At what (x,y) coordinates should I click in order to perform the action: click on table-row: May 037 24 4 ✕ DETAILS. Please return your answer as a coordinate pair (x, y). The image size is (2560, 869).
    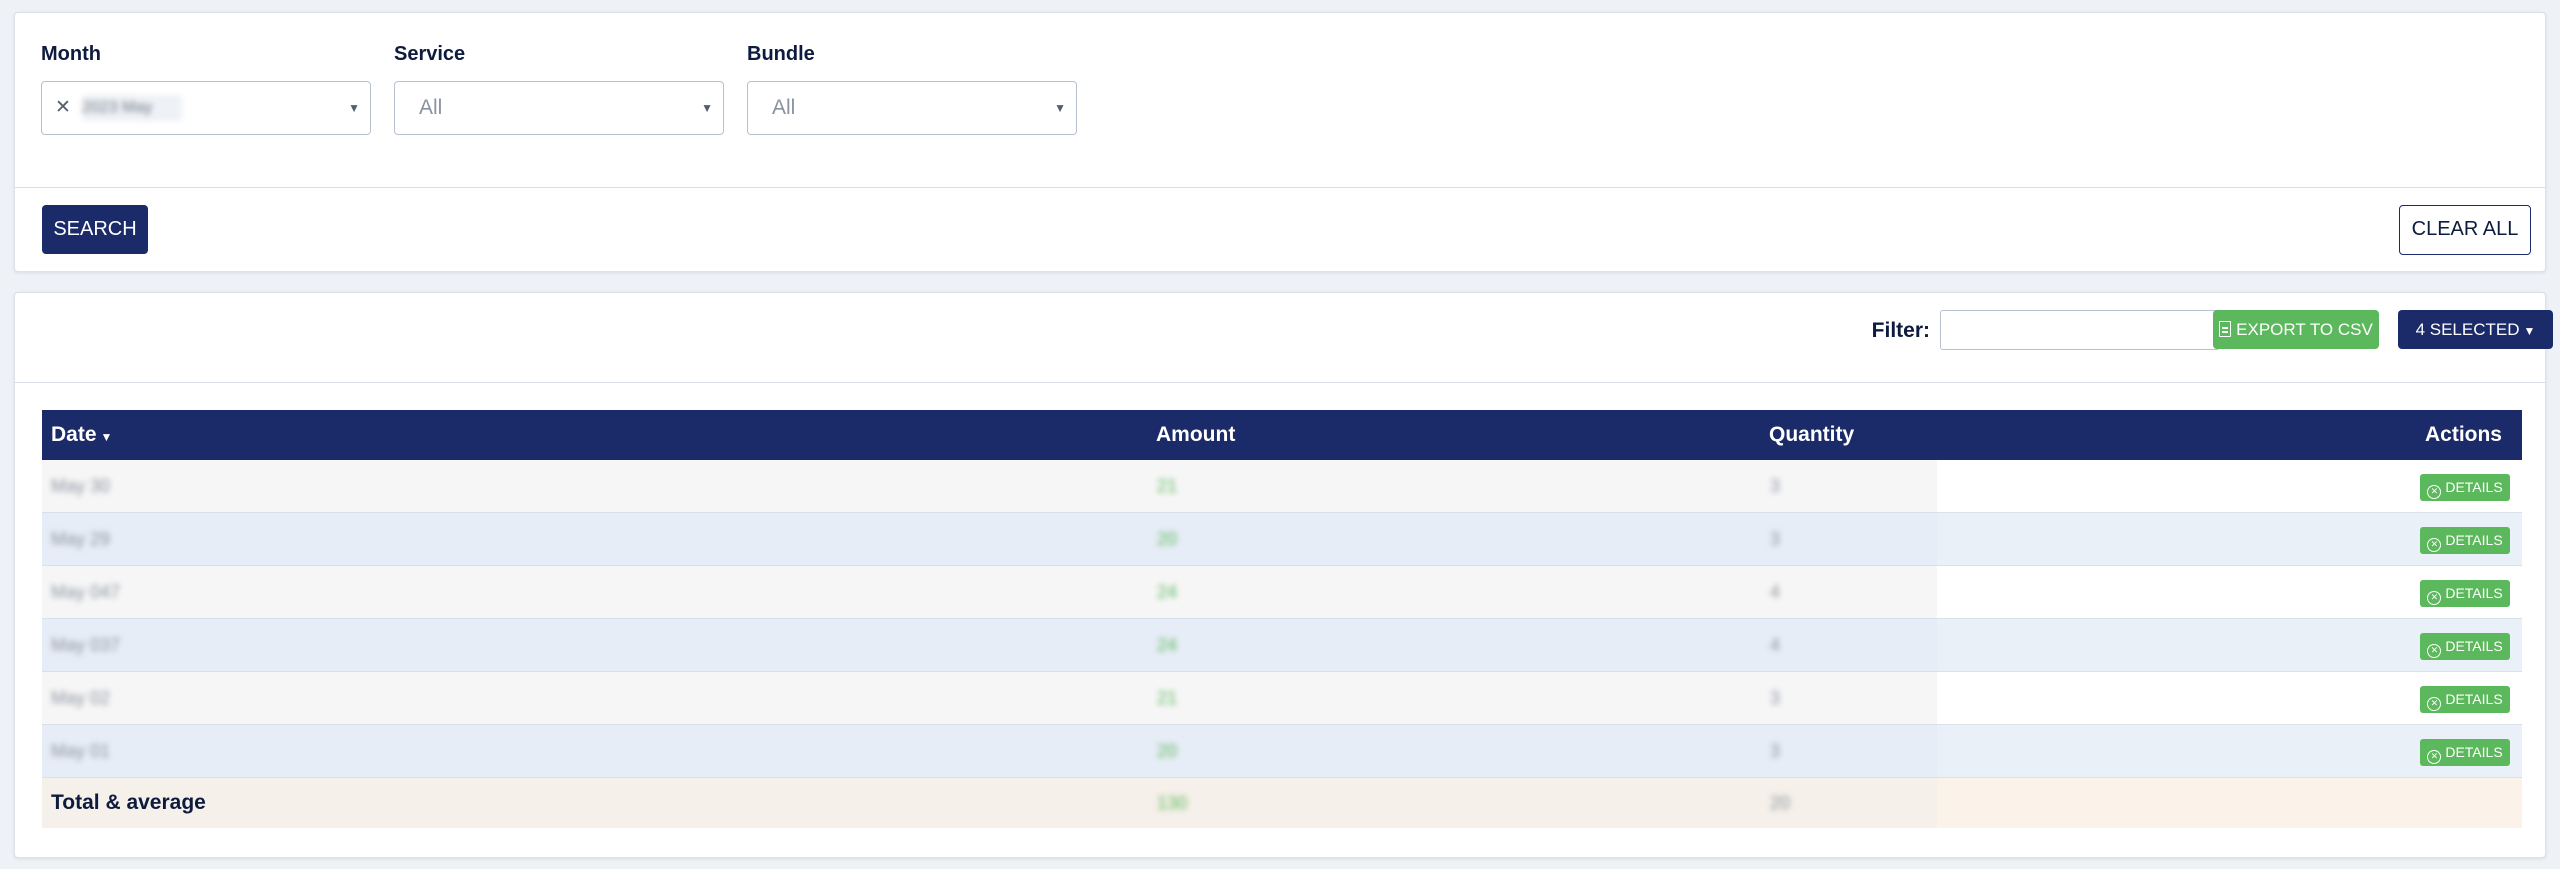
    Looking at the image, I should click on (1282, 645).